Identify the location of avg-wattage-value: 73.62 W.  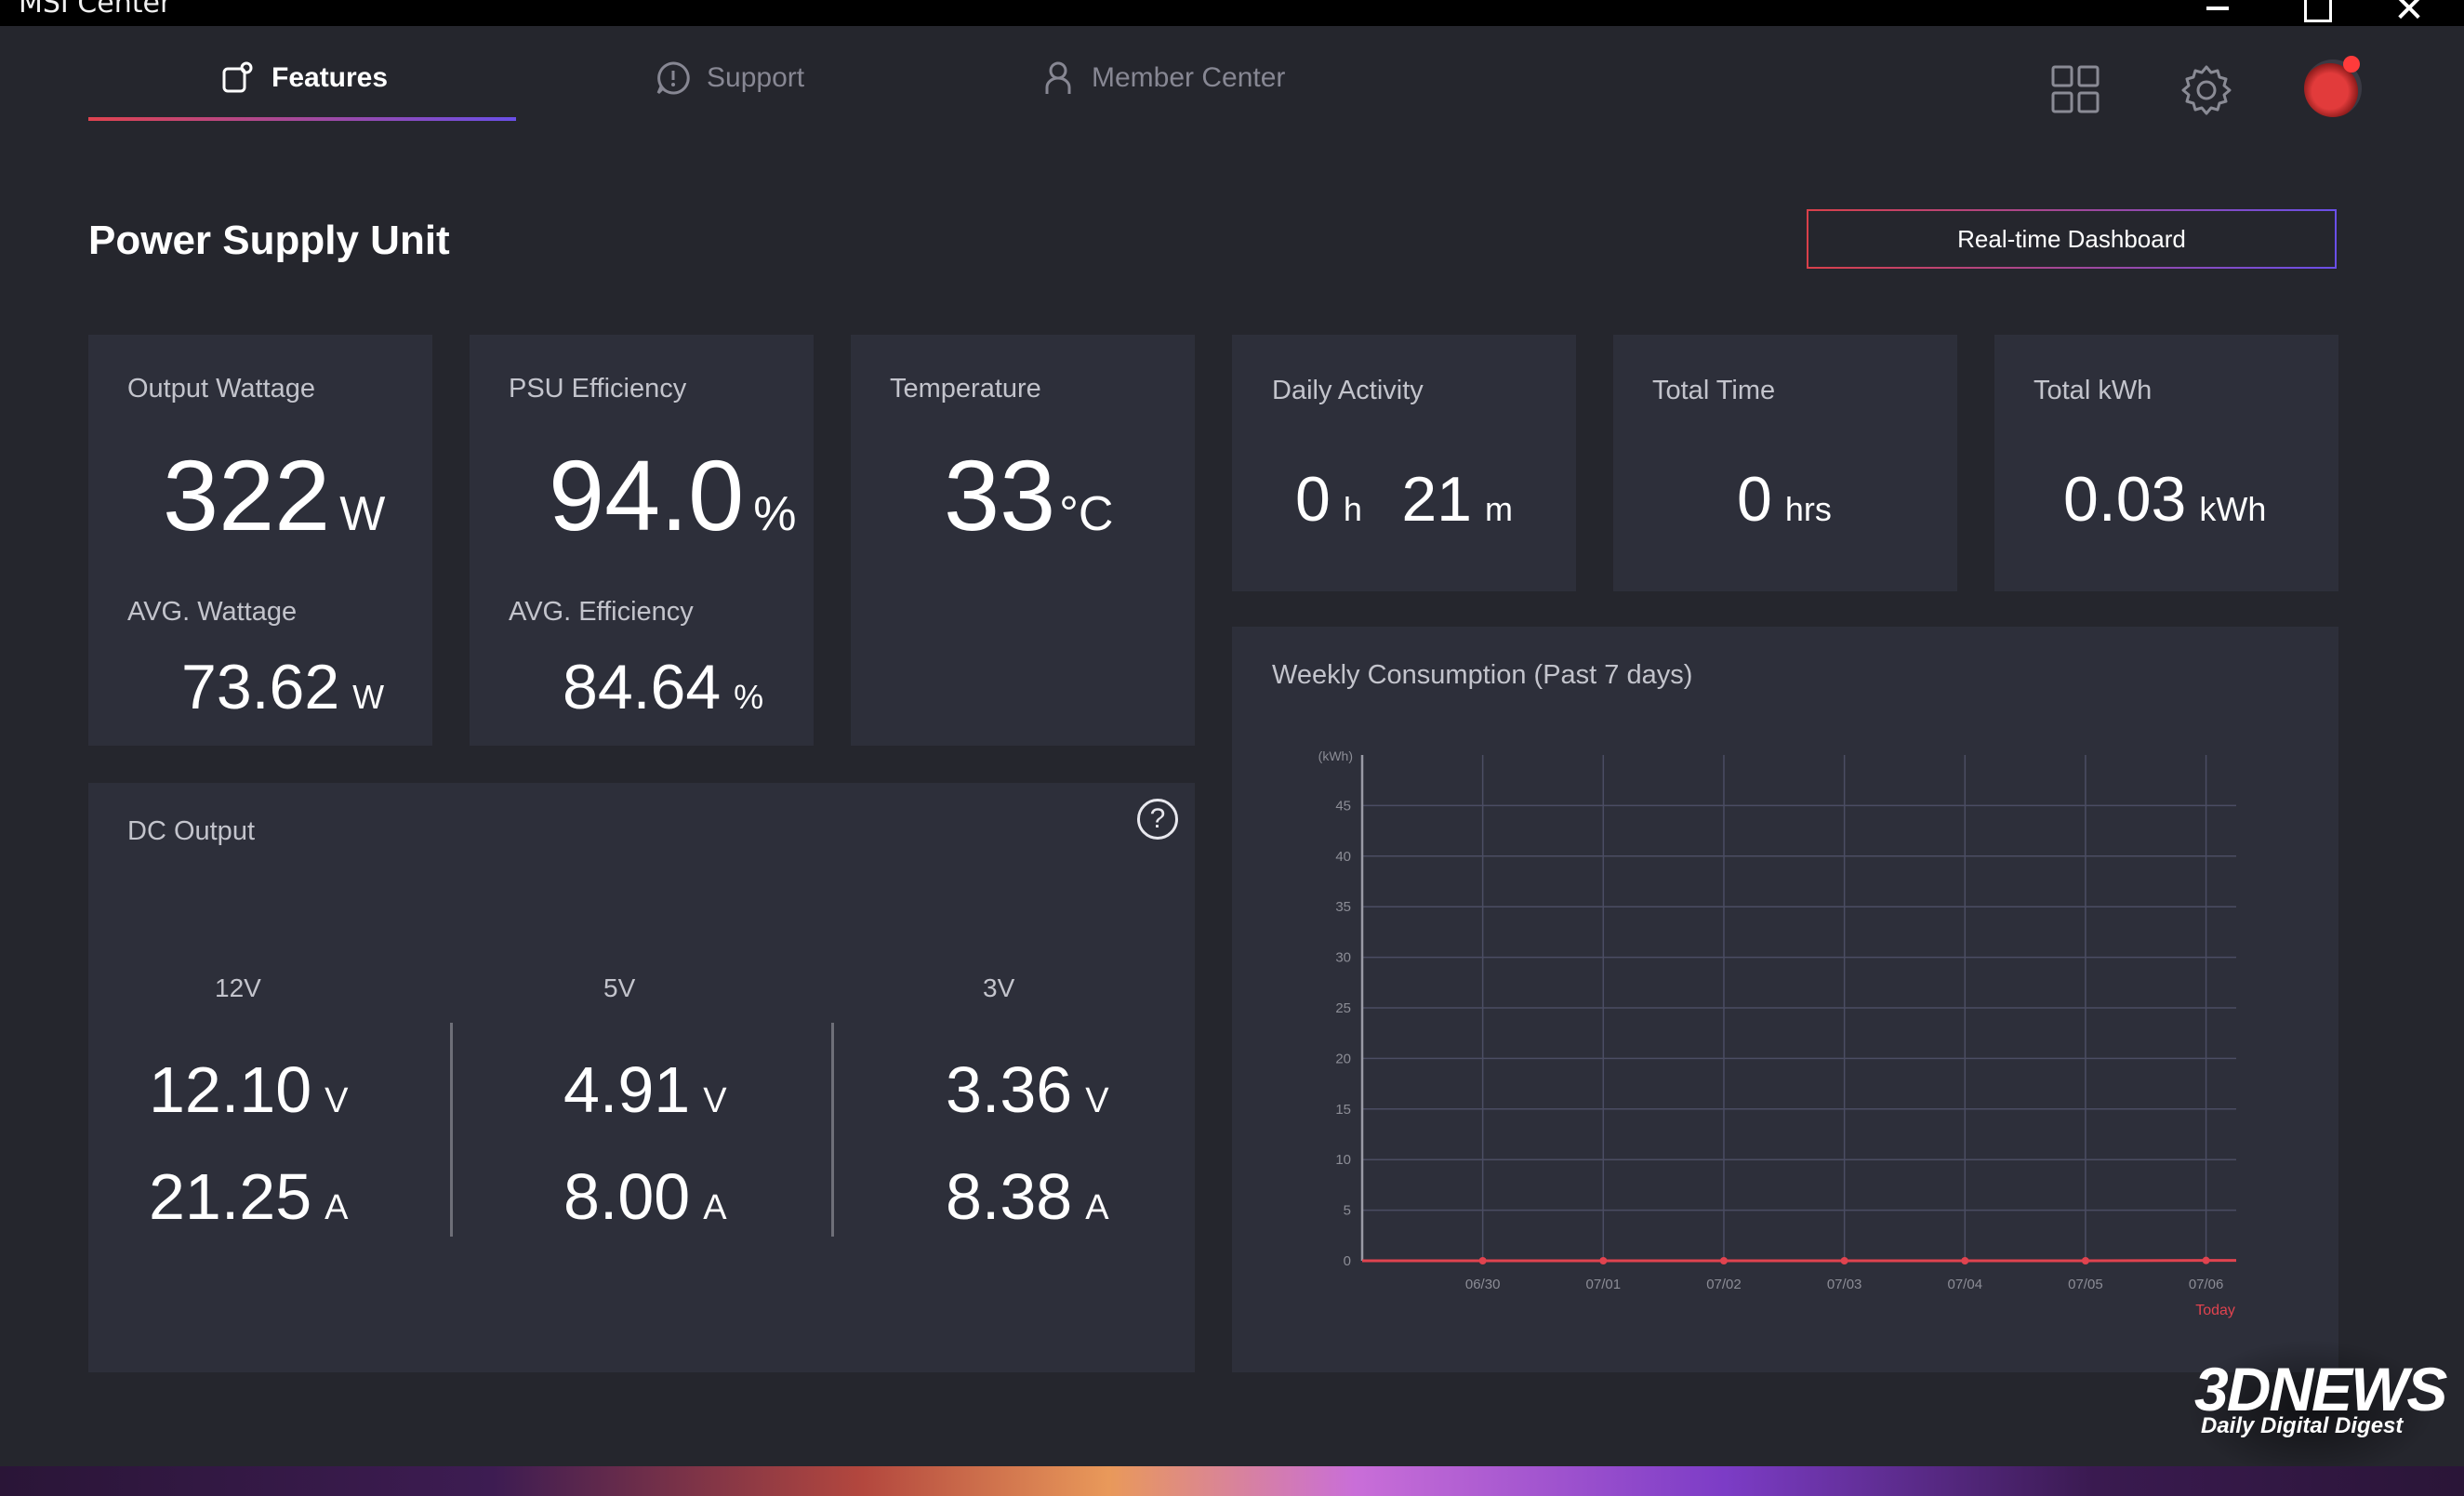
(282, 687).